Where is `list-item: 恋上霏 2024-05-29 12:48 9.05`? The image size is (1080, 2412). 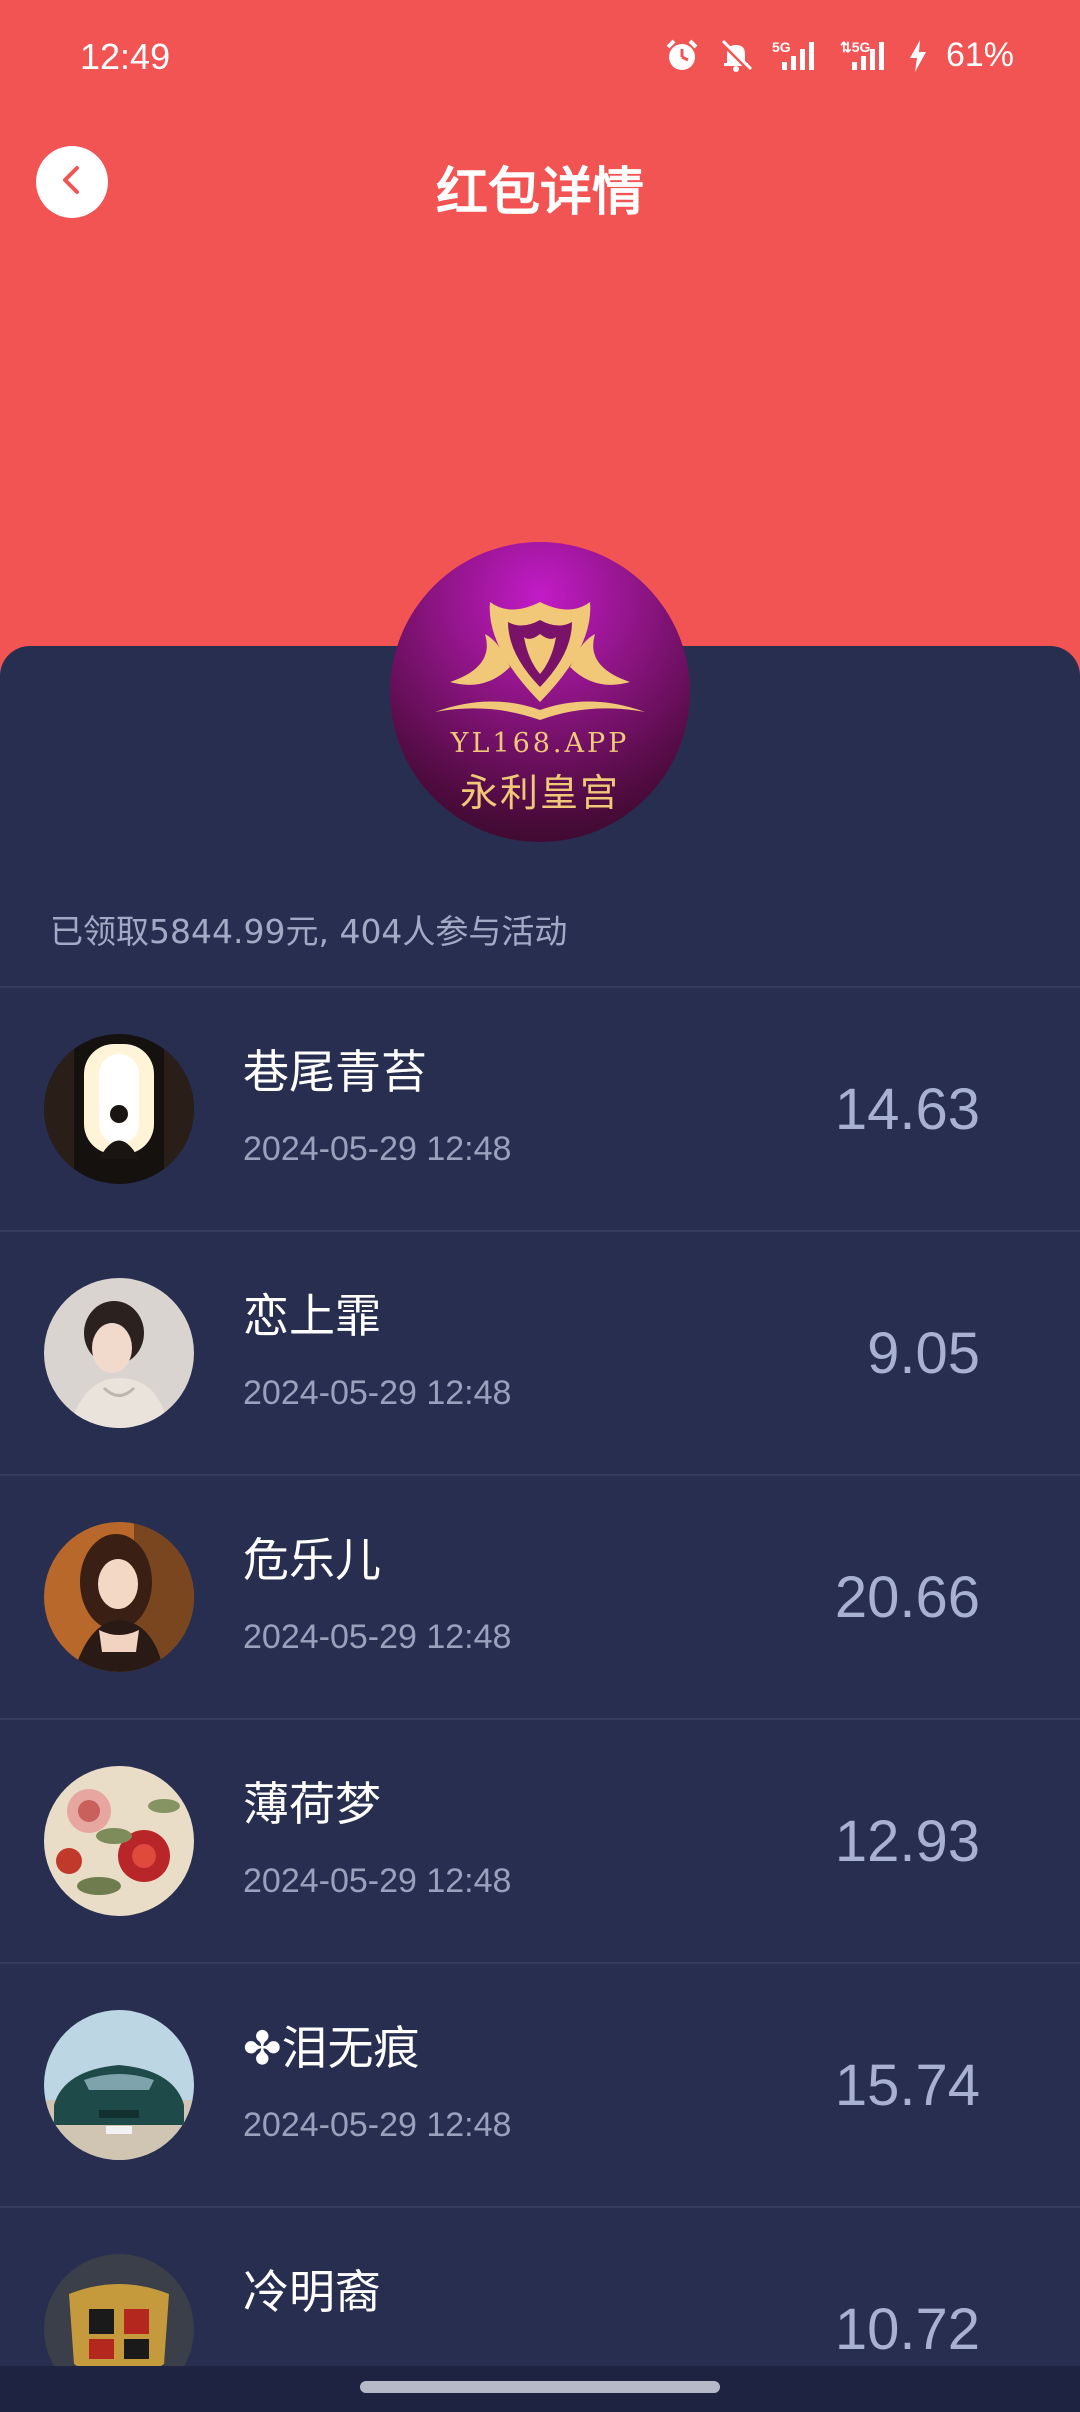 list-item: 恋上霏 2024-05-29 12:48 9.05 is located at coordinates (540, 1354).